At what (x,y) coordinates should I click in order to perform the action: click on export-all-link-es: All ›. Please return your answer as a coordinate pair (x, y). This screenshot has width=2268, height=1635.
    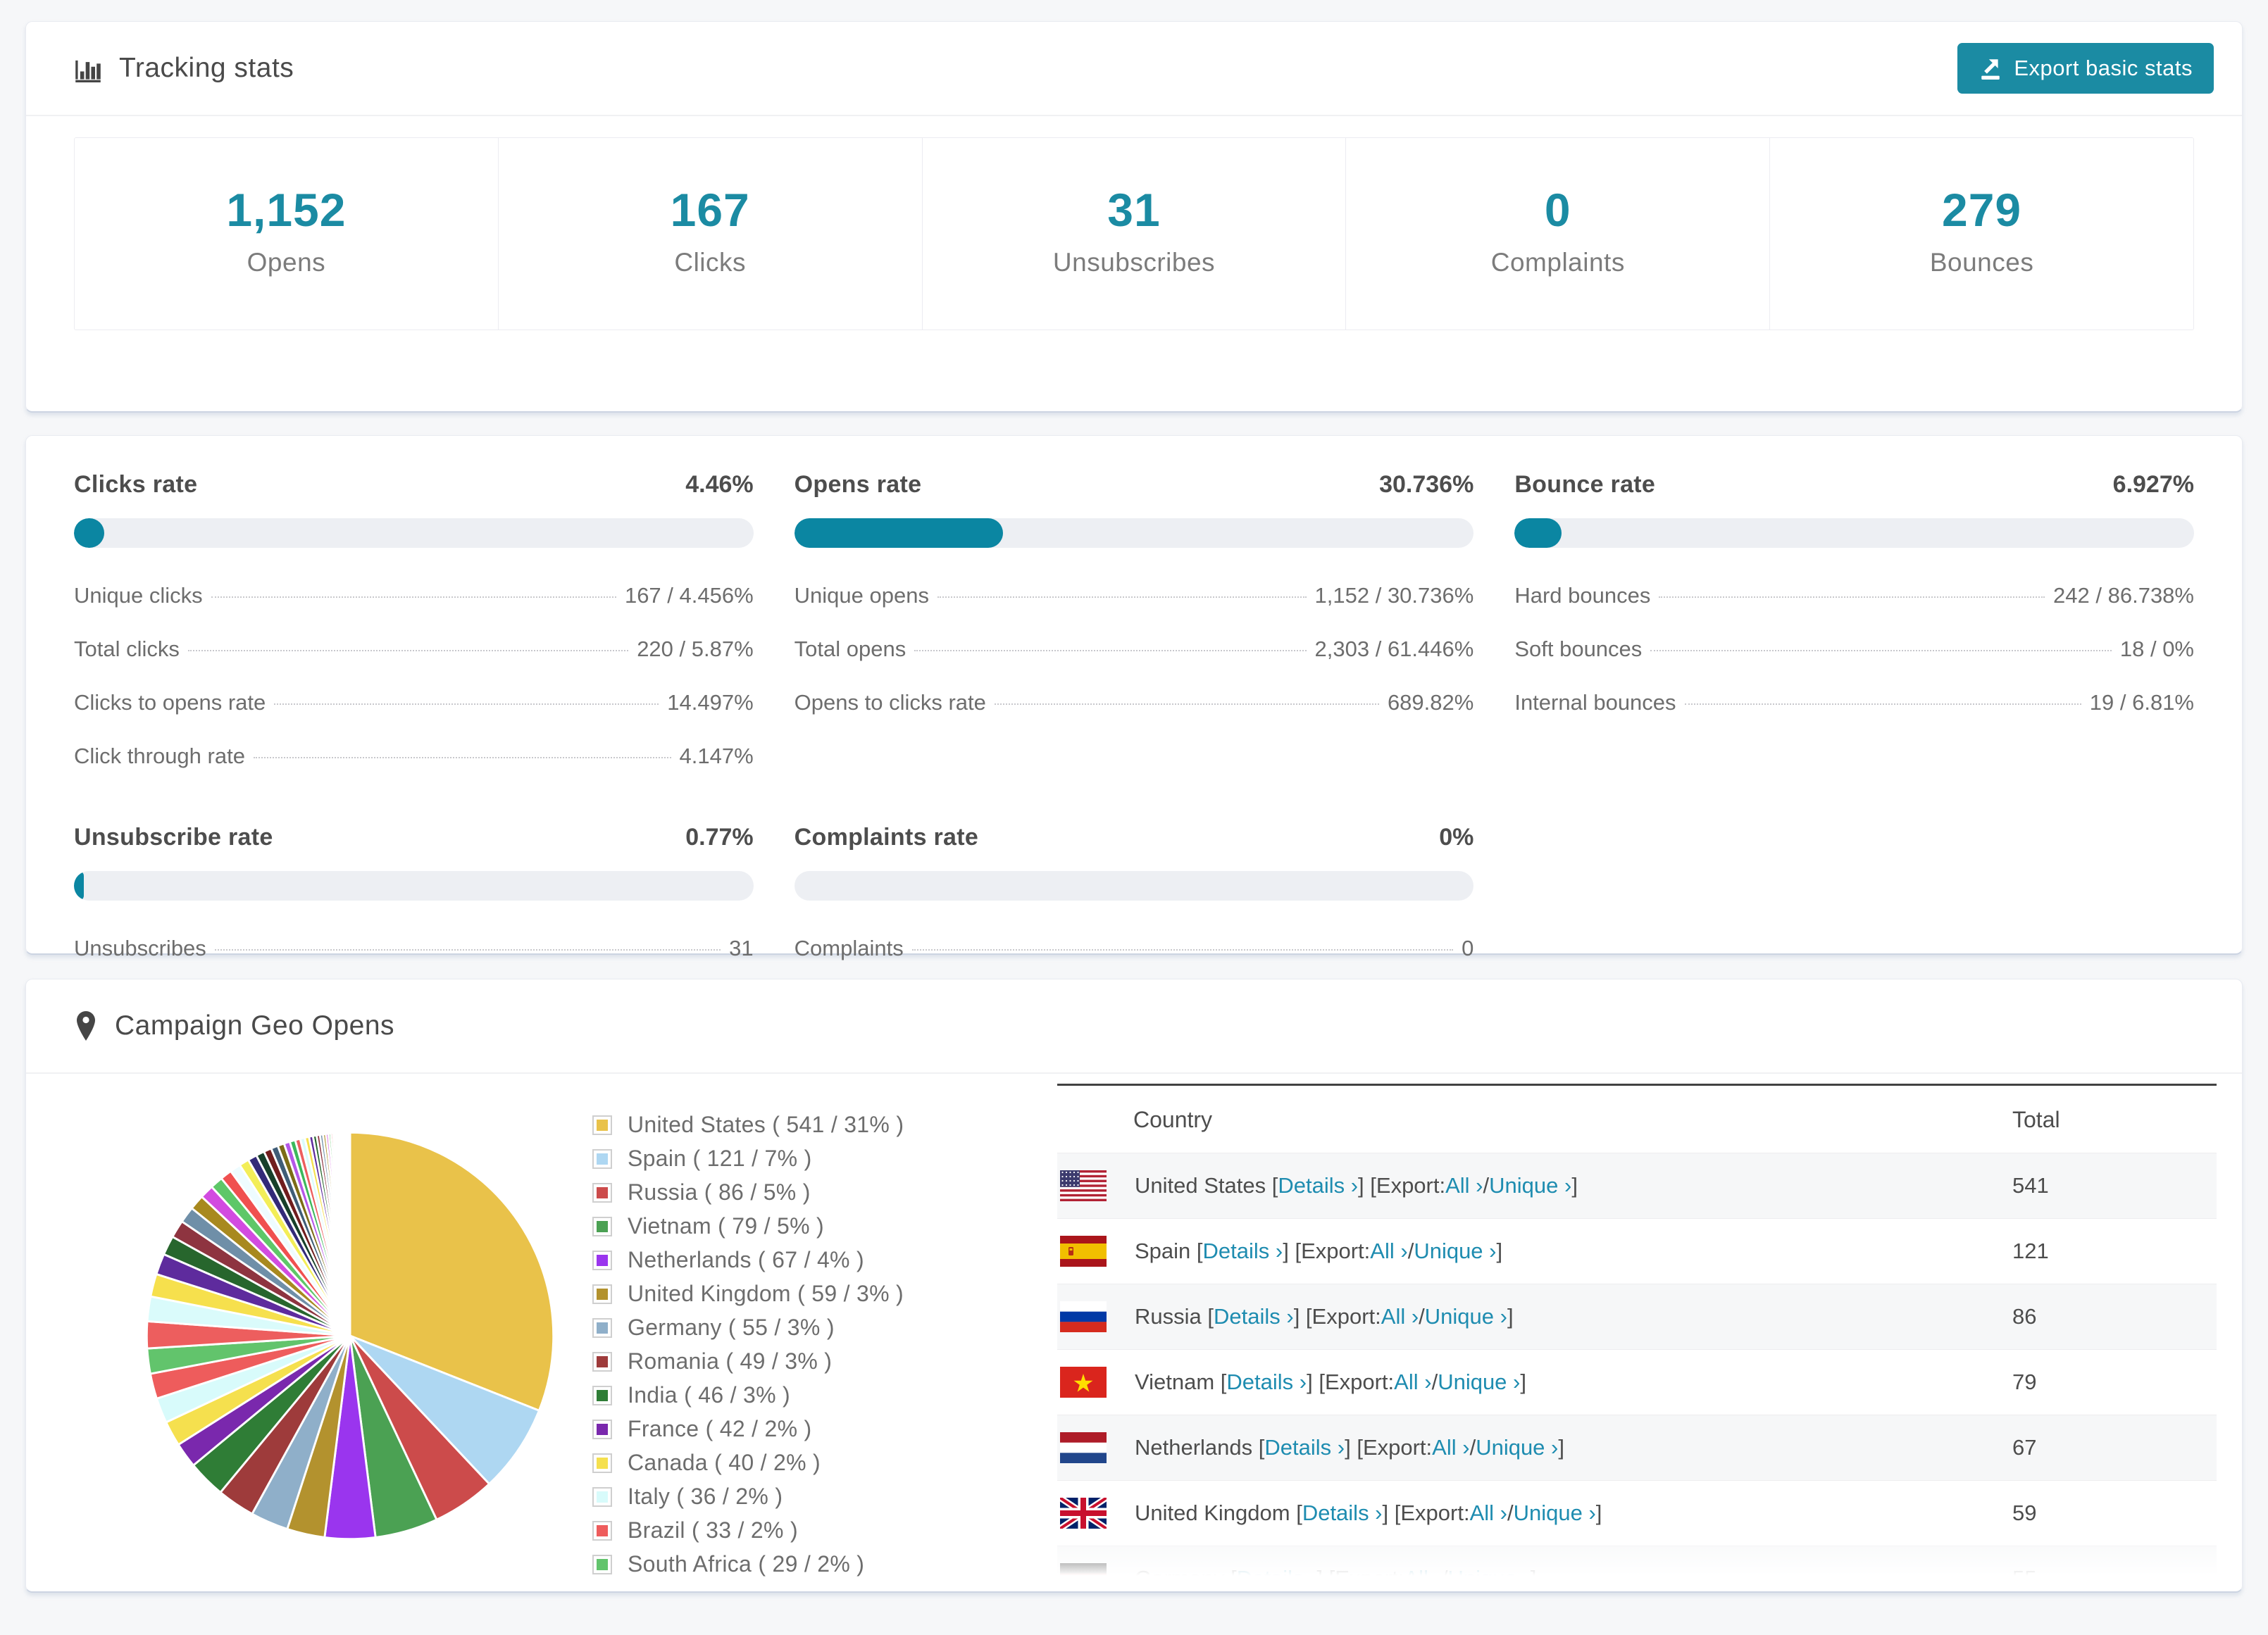
    Looking at the image, I should click on (1389, 1251).